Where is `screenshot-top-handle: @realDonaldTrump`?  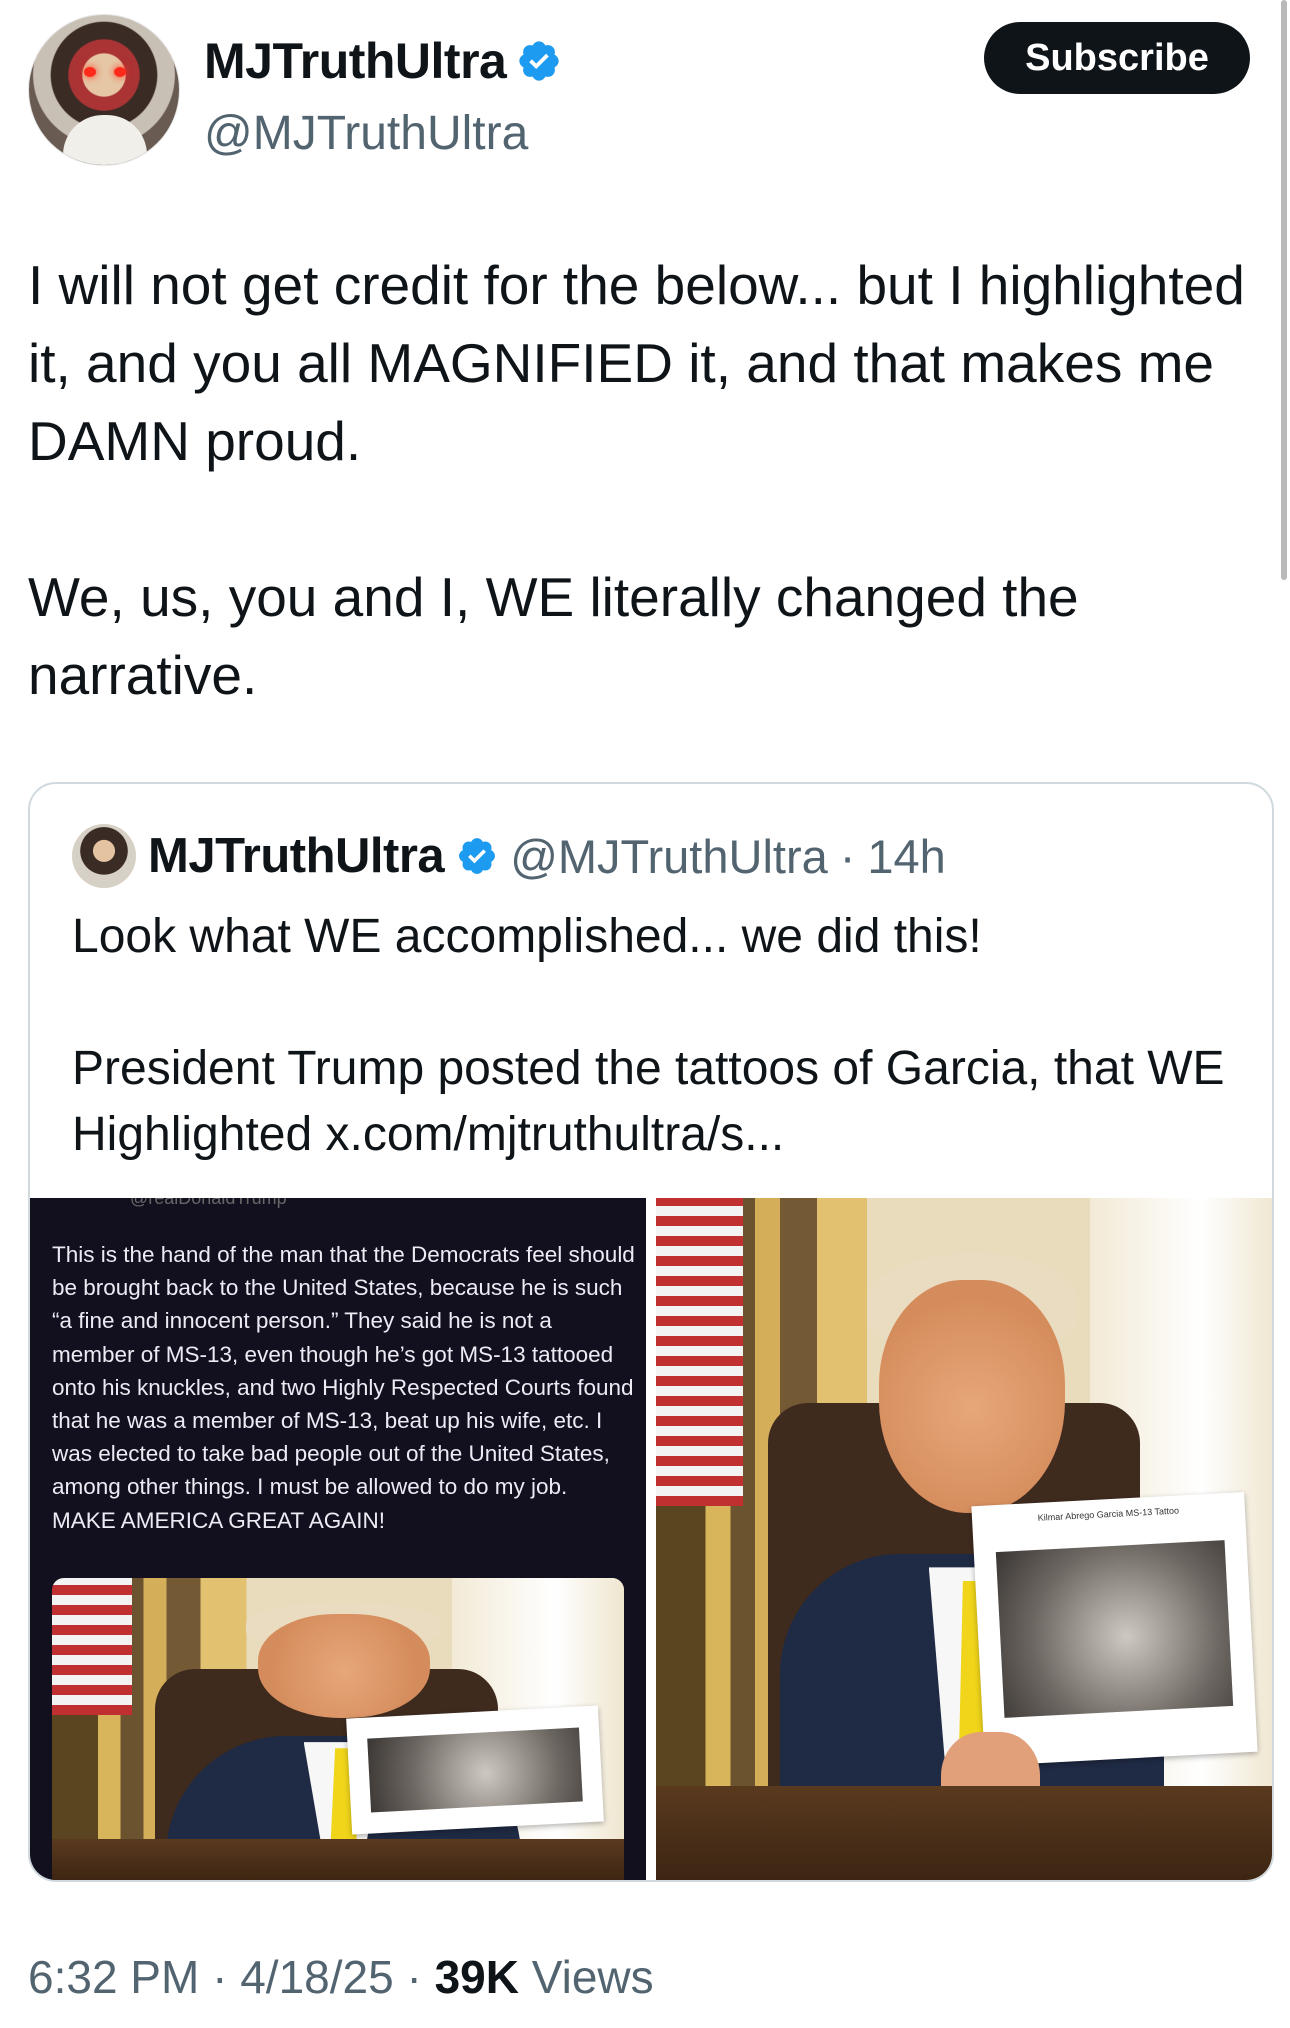 screenshot-top-handle: @realDonaldTrump is located at coordinates (338, 1205).